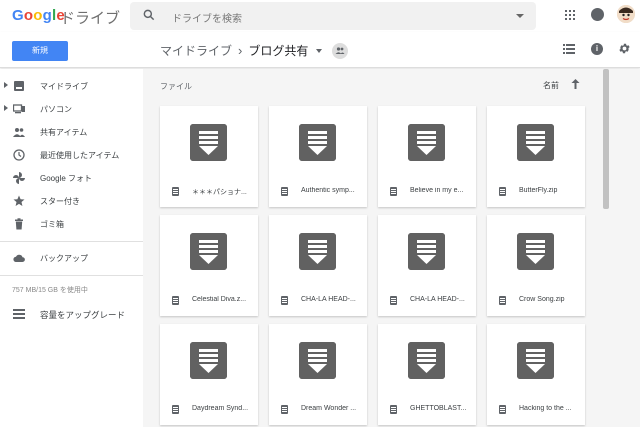 The height and width of the screenshot is (427, 640). What do you see at coordinates (56, 109) in the screenshot?
I see `sidebar-item-label: パソコン` at bounding box center [56, 109].